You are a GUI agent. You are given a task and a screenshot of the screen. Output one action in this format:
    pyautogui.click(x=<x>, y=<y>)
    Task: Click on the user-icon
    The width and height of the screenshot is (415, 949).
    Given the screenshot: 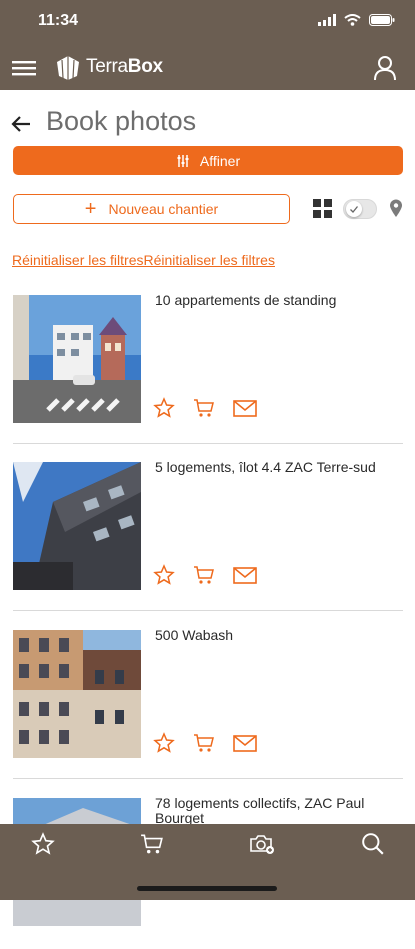 What is the action you would take?
    pyautogui.click(x=385, y=68)
    